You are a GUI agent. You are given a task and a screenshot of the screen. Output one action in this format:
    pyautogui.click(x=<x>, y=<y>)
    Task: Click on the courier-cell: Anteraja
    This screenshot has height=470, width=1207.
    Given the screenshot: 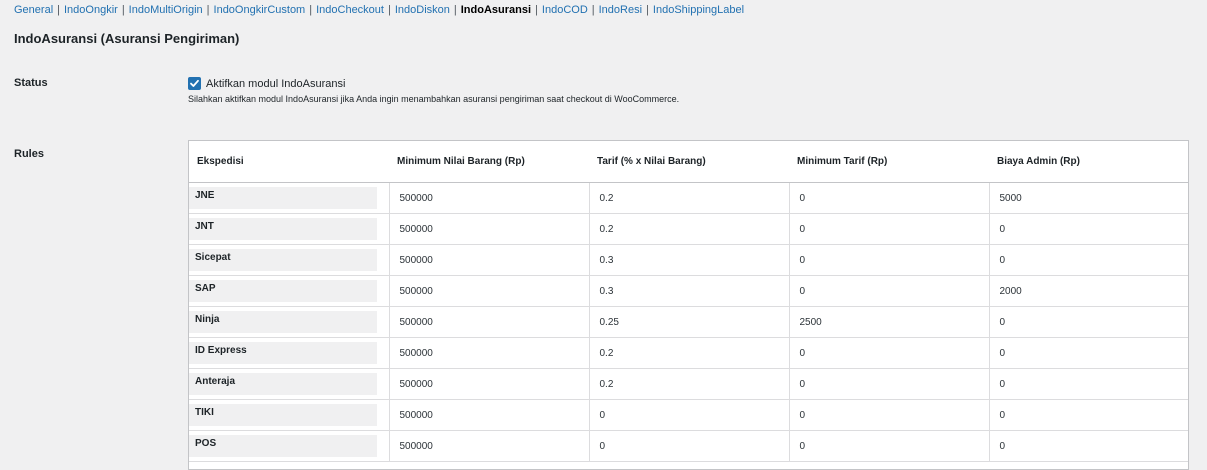 What is the action you would take?
    pyautogui.click(x=289, y=384)
    